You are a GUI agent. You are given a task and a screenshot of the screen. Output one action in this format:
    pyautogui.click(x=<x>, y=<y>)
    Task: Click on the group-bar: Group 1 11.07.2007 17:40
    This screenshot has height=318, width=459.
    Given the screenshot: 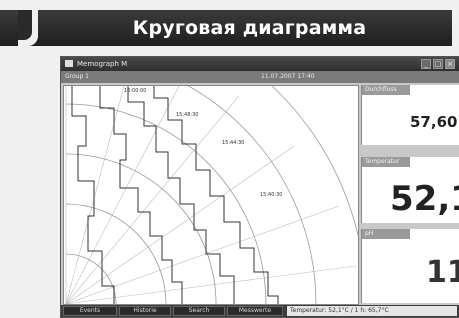 What is the action you would take?
    pyautogui.click(x=260, y=77)
    